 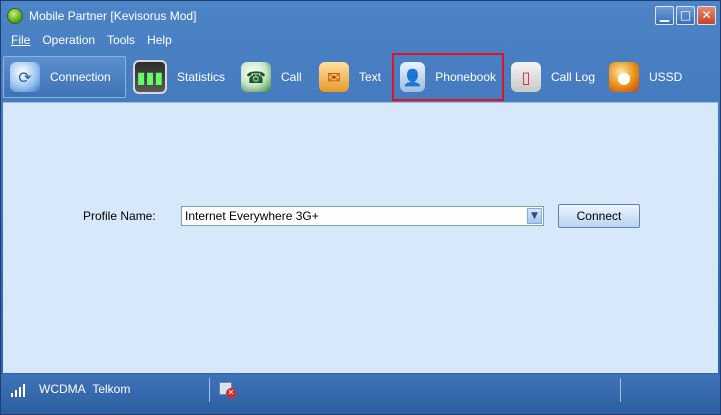 I want to click on toolbar-text-label: Text, so click(x=370, y=77).